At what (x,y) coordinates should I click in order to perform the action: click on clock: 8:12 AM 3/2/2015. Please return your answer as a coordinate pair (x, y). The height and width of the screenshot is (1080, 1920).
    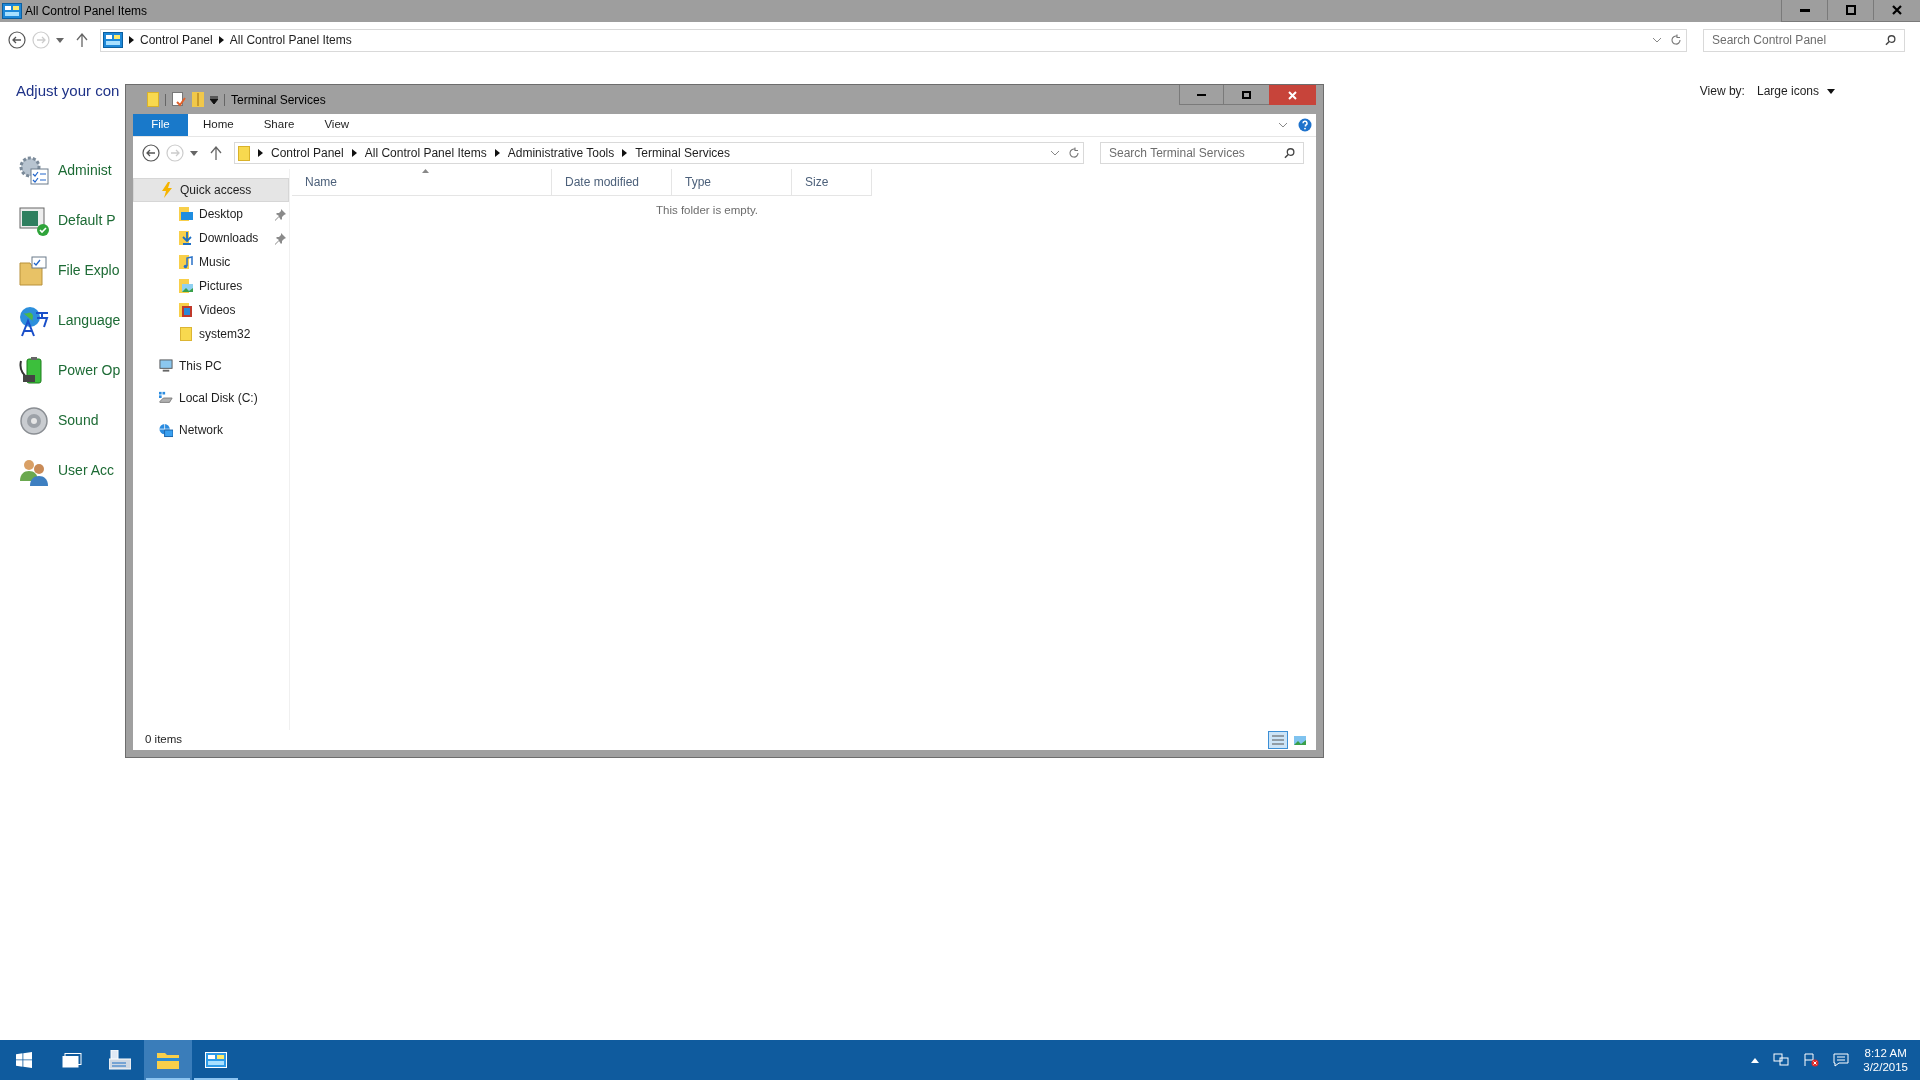
    Looking at the image, I should click on (1885, 1060).